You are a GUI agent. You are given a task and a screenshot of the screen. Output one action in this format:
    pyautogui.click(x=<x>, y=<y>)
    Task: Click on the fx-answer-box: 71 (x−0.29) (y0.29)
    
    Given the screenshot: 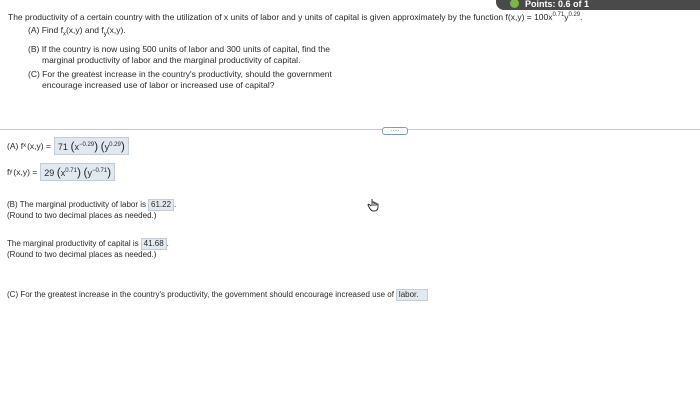 What is the action you would take?
    pyautogui.click(x=91, y=146)
    